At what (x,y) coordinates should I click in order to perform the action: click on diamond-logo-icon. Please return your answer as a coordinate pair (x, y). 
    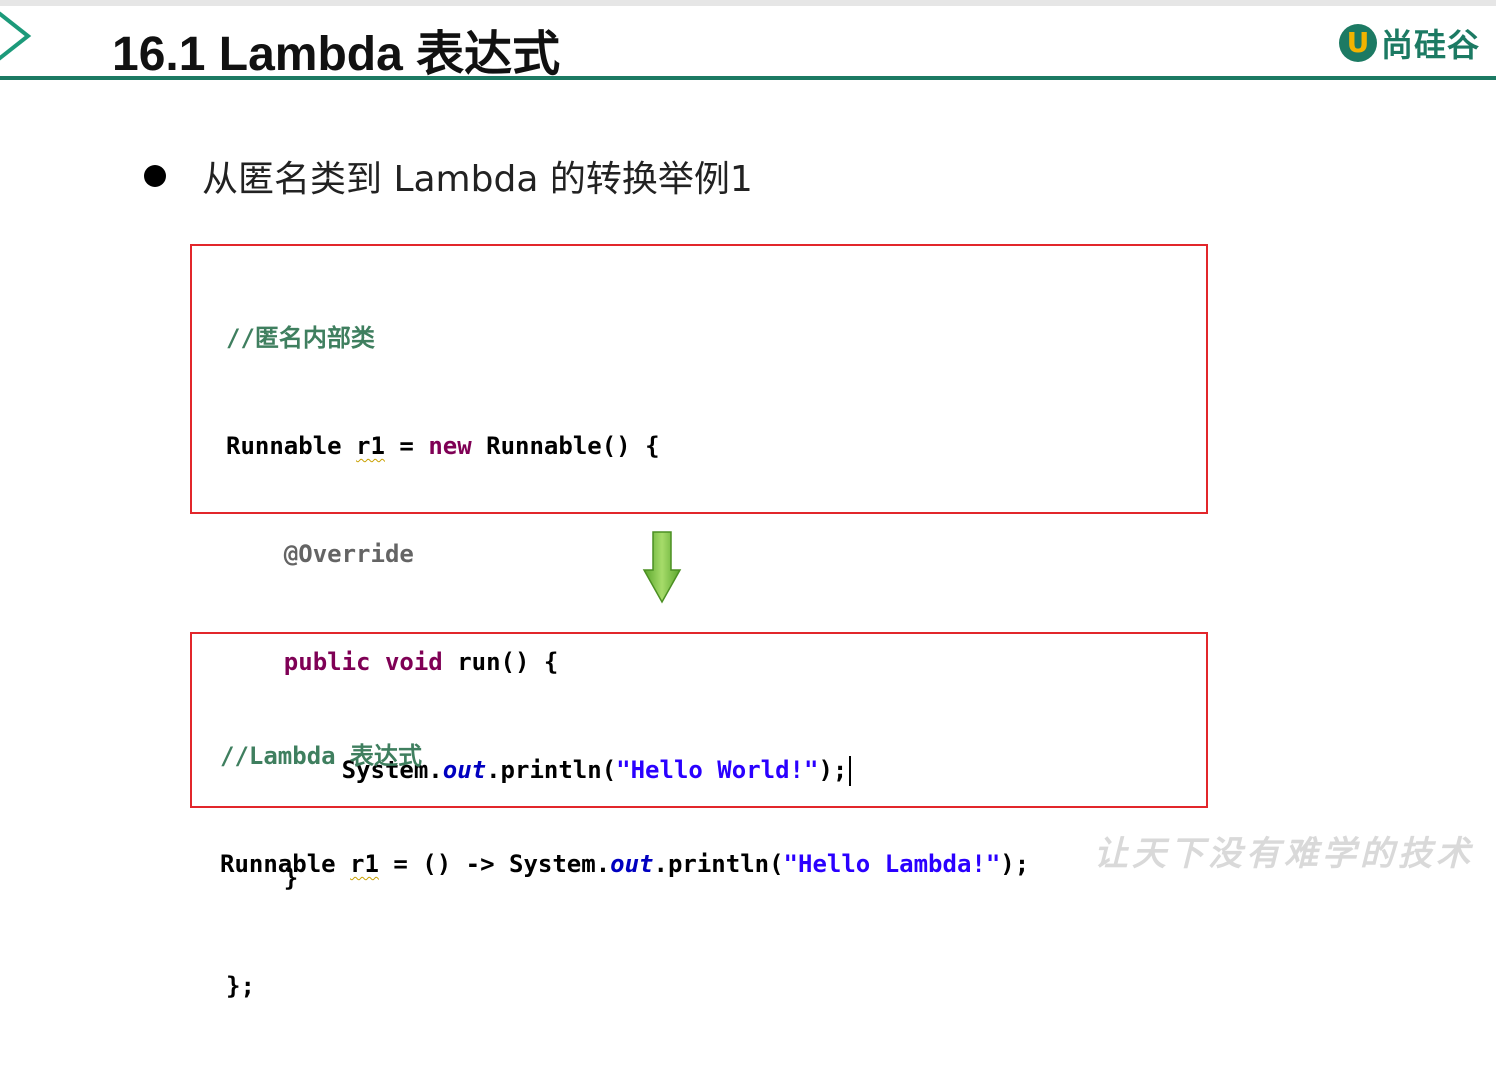
    Looking at the image, I should click on (16, 36).